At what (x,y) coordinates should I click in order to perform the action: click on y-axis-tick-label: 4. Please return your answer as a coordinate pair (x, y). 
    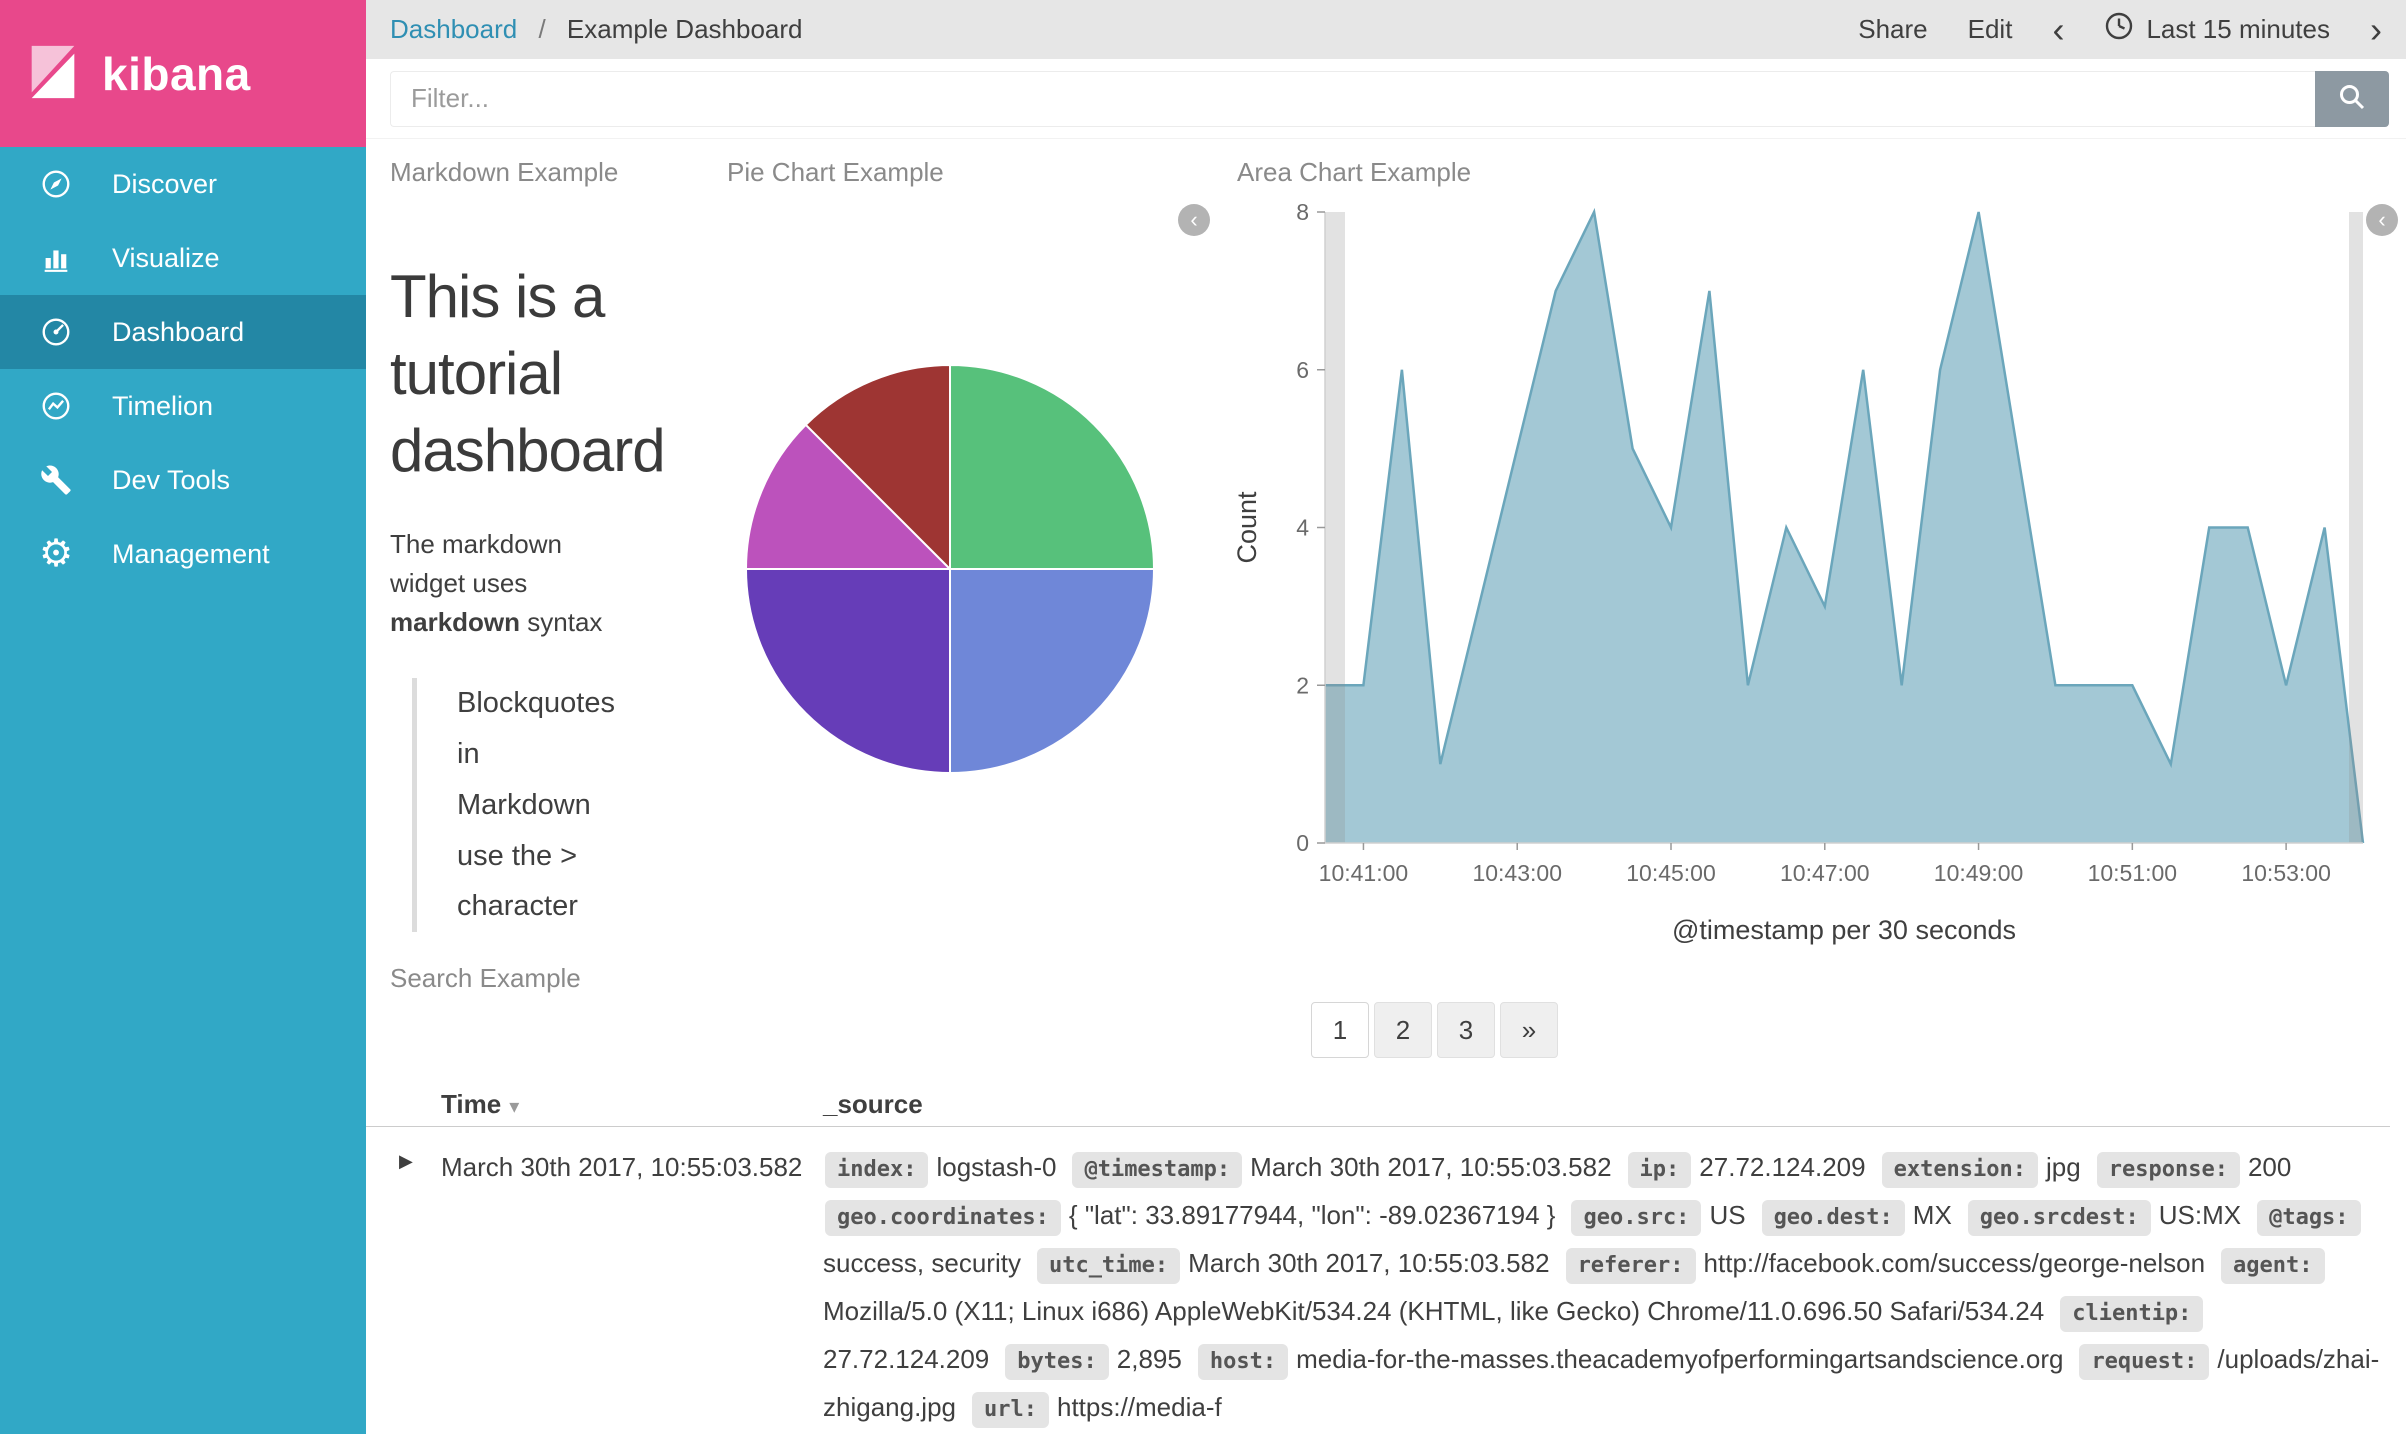
    Looking at the image, I should click on (1302, 528).